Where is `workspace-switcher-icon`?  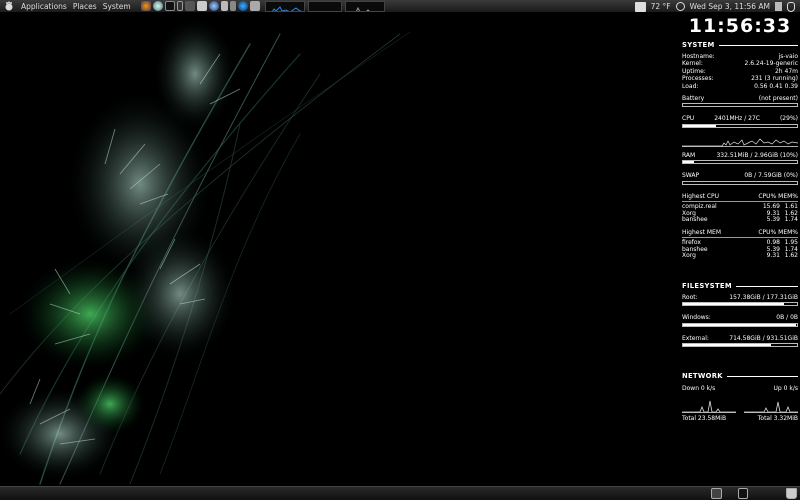 workspace-switcher-icon is located at coordinates (716, 493).